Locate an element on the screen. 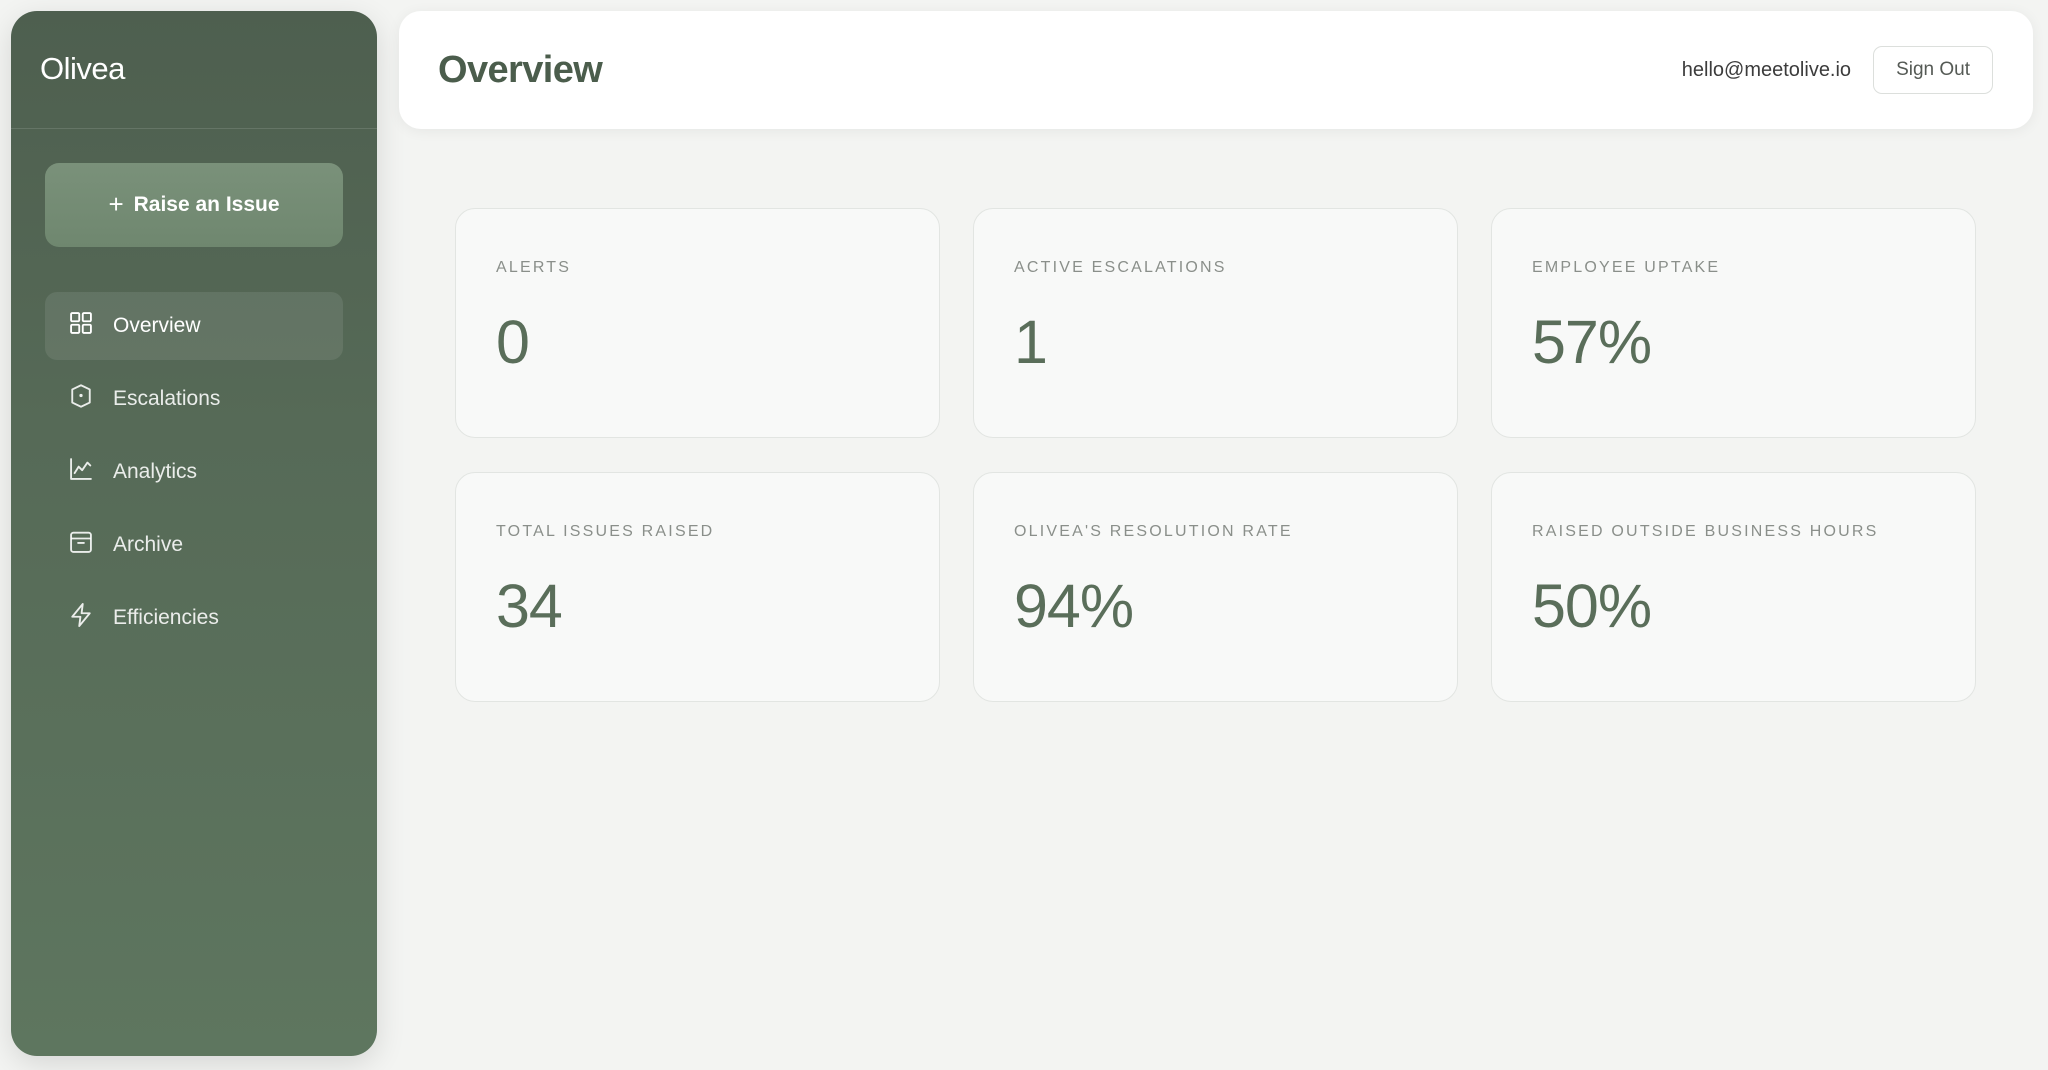 The width and height of the screenshot is (2048, 1070). stat-value: 34 is located at coordinates (529, 606).